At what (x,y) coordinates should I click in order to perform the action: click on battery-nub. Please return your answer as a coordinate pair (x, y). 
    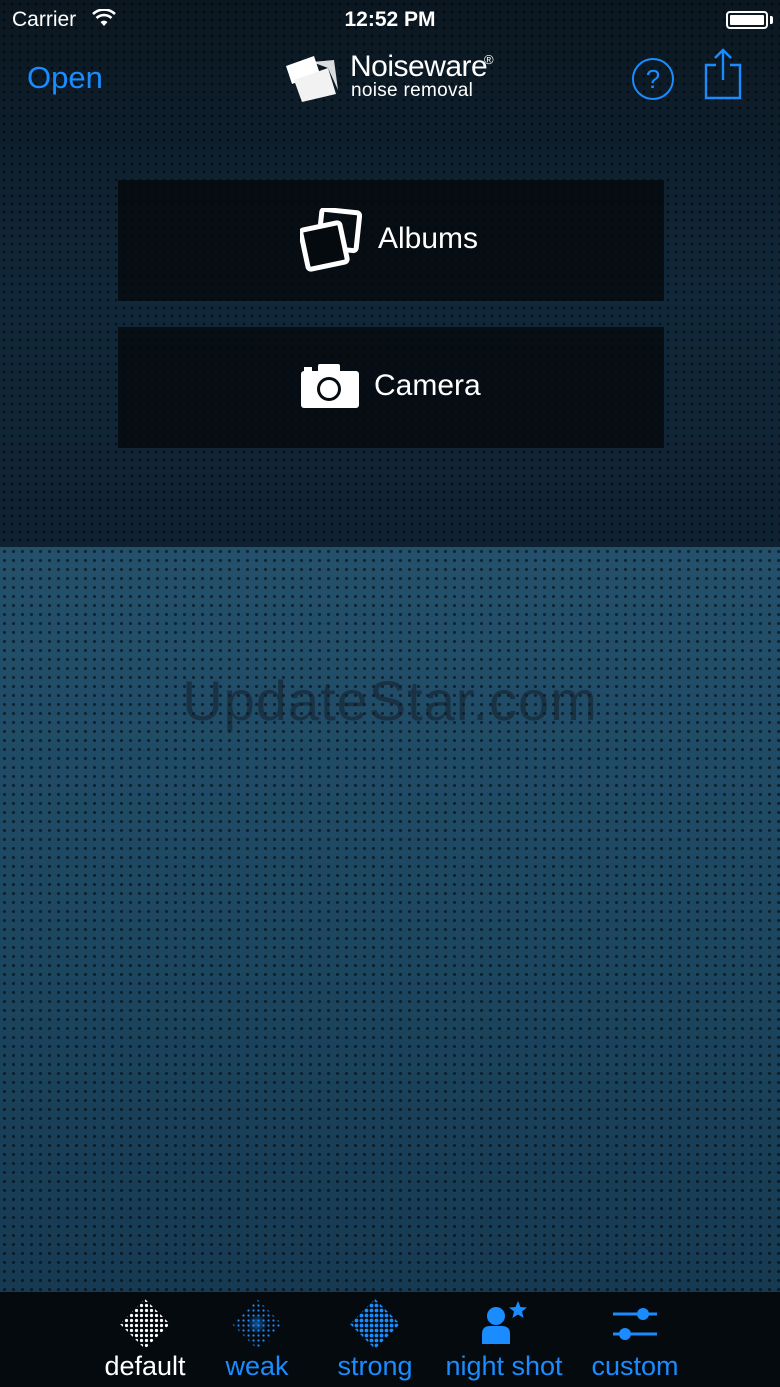
    Looking at the image, I should click on (771, 20).